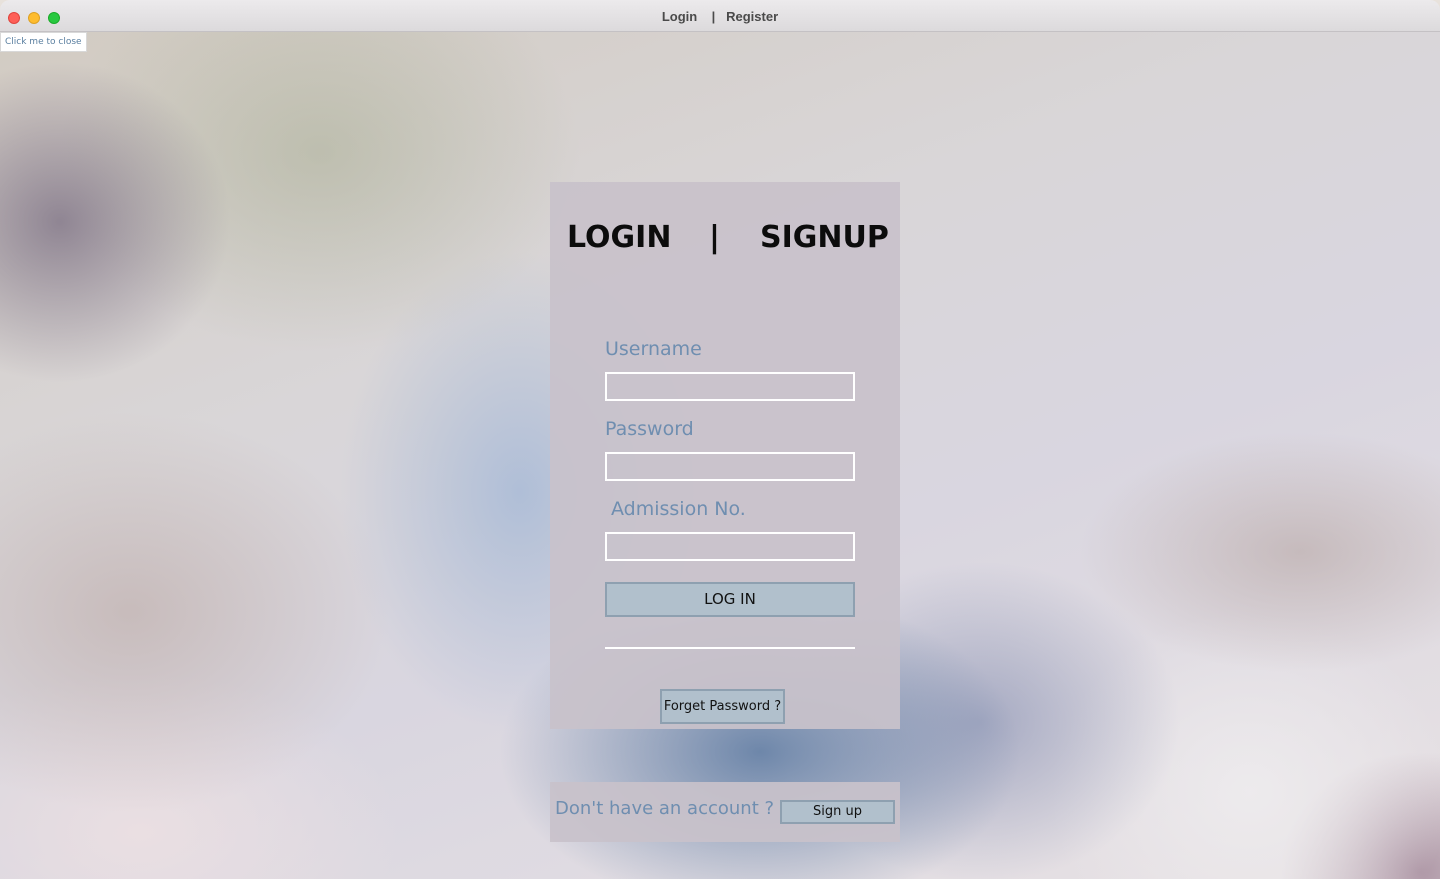  What do you see at coordinates (43, 42) in the screenshot?
I see `close-tooltip: Click me to close` at bounding box center [43, 42].